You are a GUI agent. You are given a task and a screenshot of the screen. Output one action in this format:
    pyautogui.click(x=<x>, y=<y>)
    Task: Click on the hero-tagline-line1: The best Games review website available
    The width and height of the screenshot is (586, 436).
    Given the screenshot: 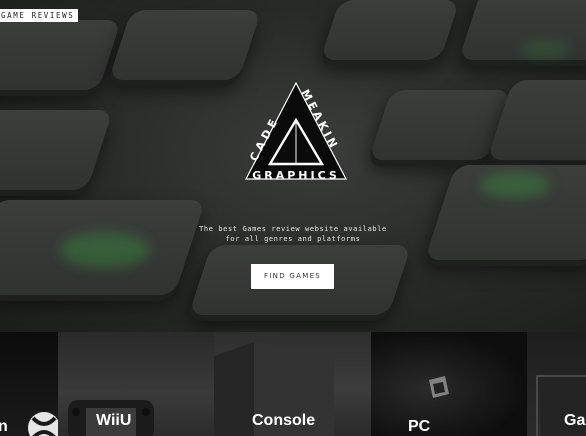 What is the action you would take?
    pyautogui.click(x=293, y=229)
    